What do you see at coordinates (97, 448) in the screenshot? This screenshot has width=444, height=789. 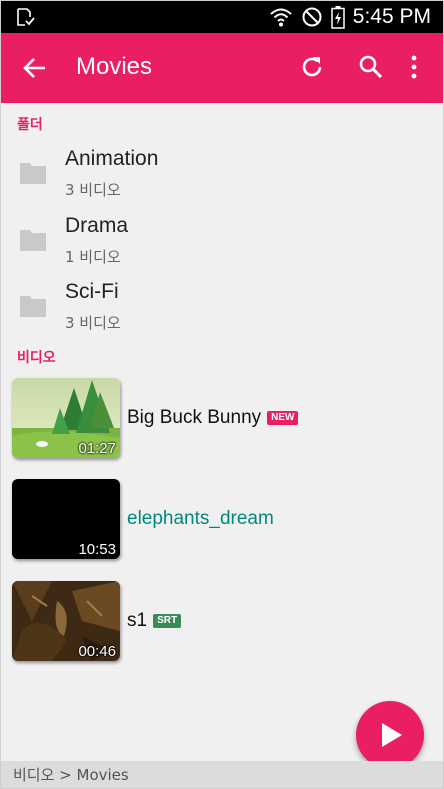 I see `video-duration: 01:27` at bounding box center [97, 448].